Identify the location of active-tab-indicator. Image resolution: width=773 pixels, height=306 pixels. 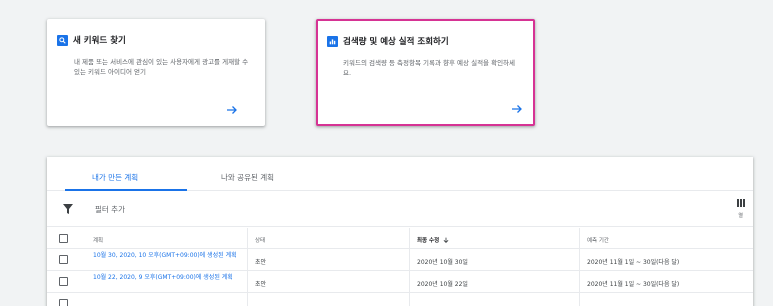
(126, 190).